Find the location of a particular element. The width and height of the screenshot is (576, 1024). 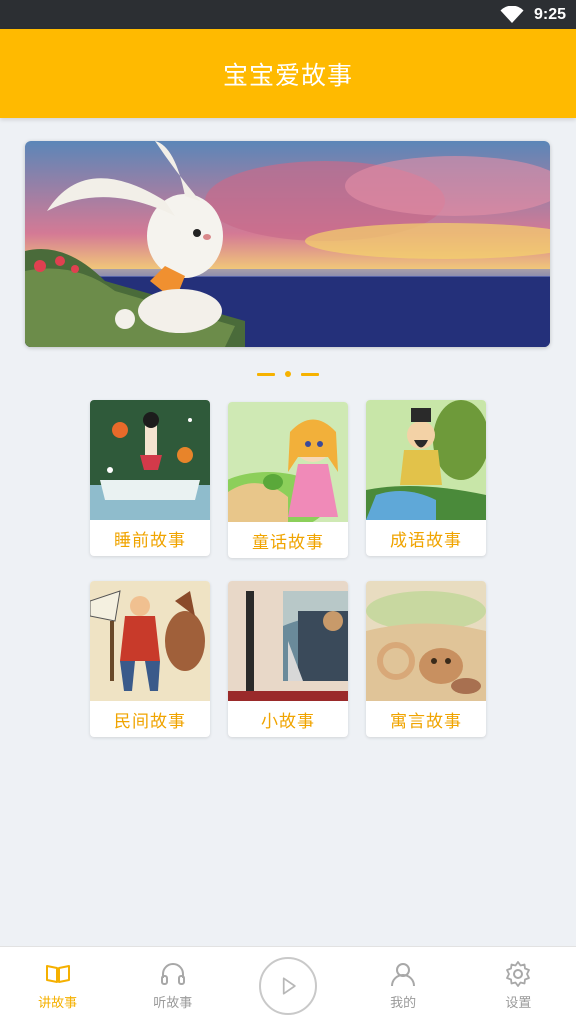

category-card-bedtime: 睡前故事 is located at coordinates (150, 478).